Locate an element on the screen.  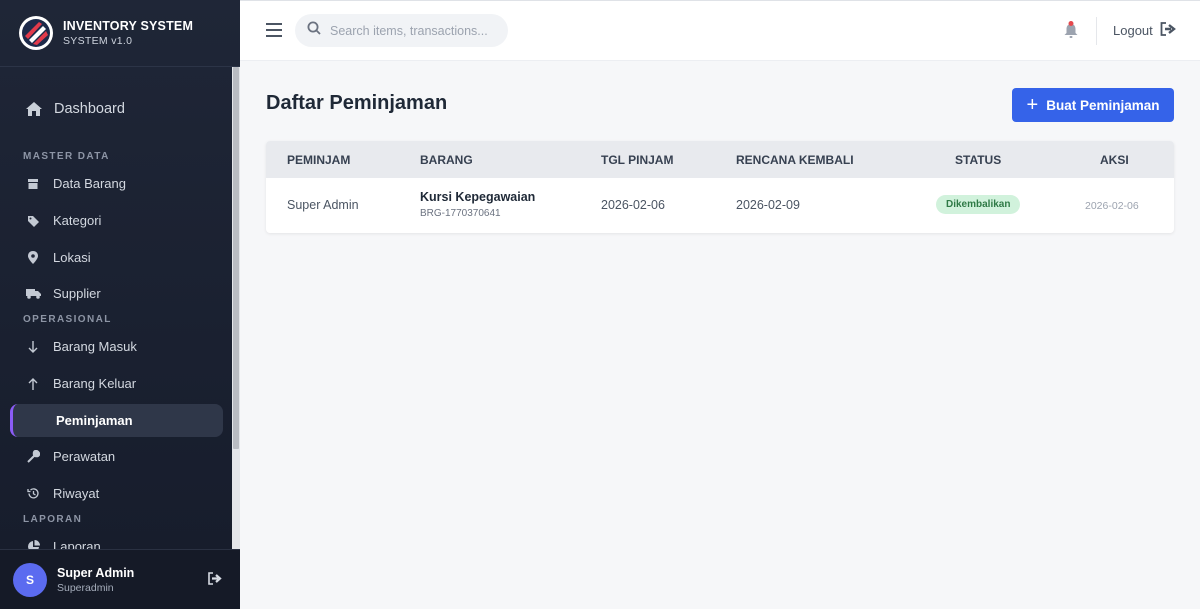
search-icon is located at coordinates (314, 30).